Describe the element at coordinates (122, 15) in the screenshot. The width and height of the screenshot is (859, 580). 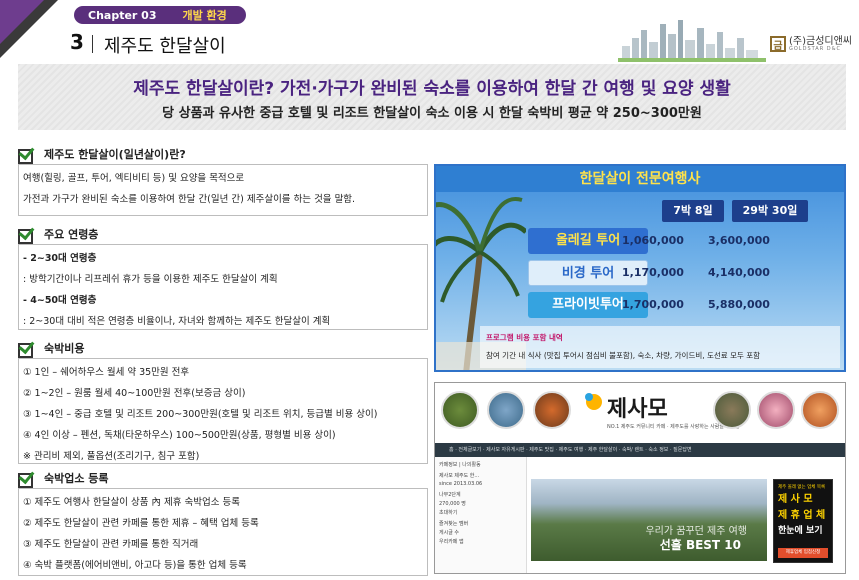
I see `chapter-label: Chapter 03` at that location.